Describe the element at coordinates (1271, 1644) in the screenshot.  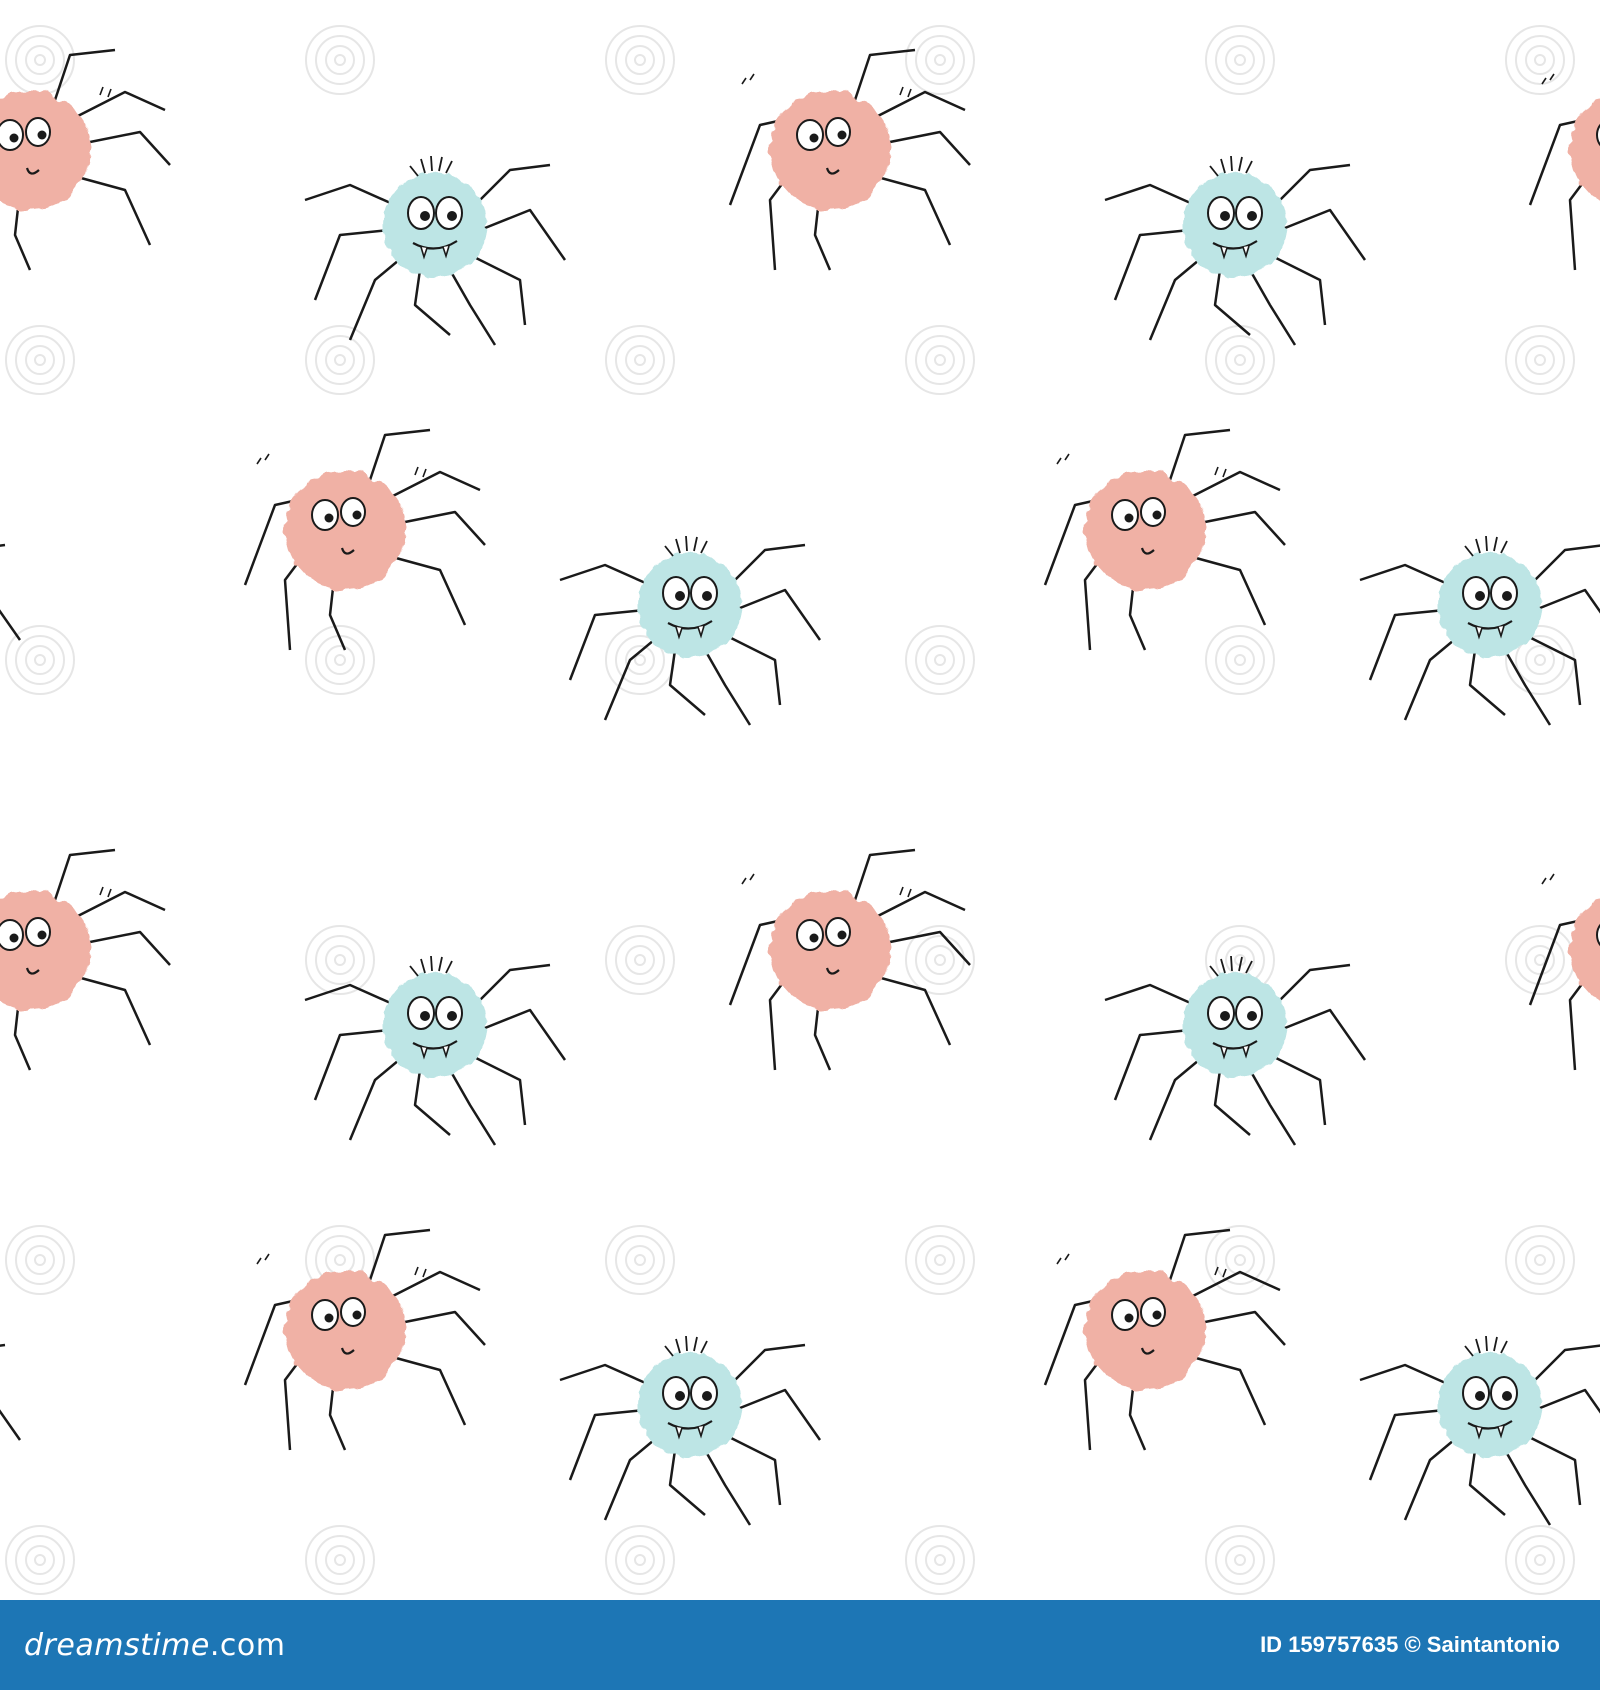
I see `id-label: ID` at that location.